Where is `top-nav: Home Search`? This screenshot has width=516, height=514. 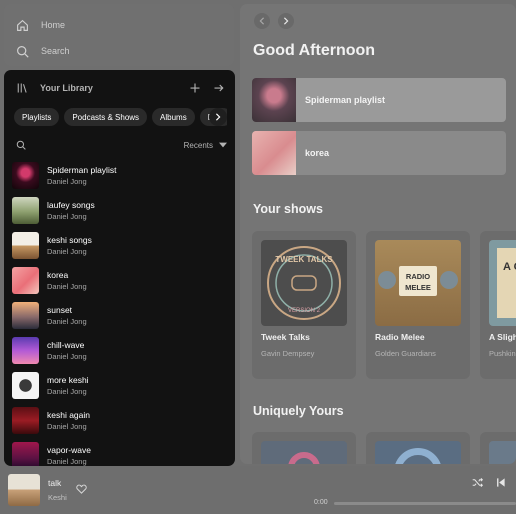
top-nav: Home Search is located at coordinates (119, 35).